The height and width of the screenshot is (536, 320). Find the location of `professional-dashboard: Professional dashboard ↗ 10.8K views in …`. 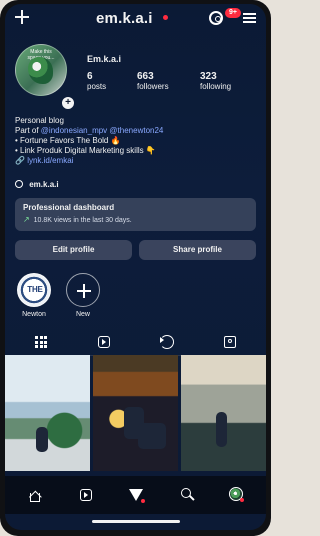

professional-dashboard: Professional dashboard ↗ 10.8K views in … is located at coordinates (135, 214).